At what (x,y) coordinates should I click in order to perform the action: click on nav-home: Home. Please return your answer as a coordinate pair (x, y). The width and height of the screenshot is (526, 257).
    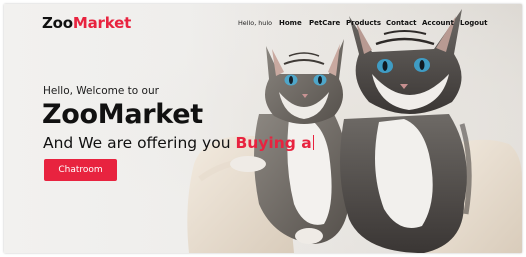
    Looking at the image, I should click on (290, 23).